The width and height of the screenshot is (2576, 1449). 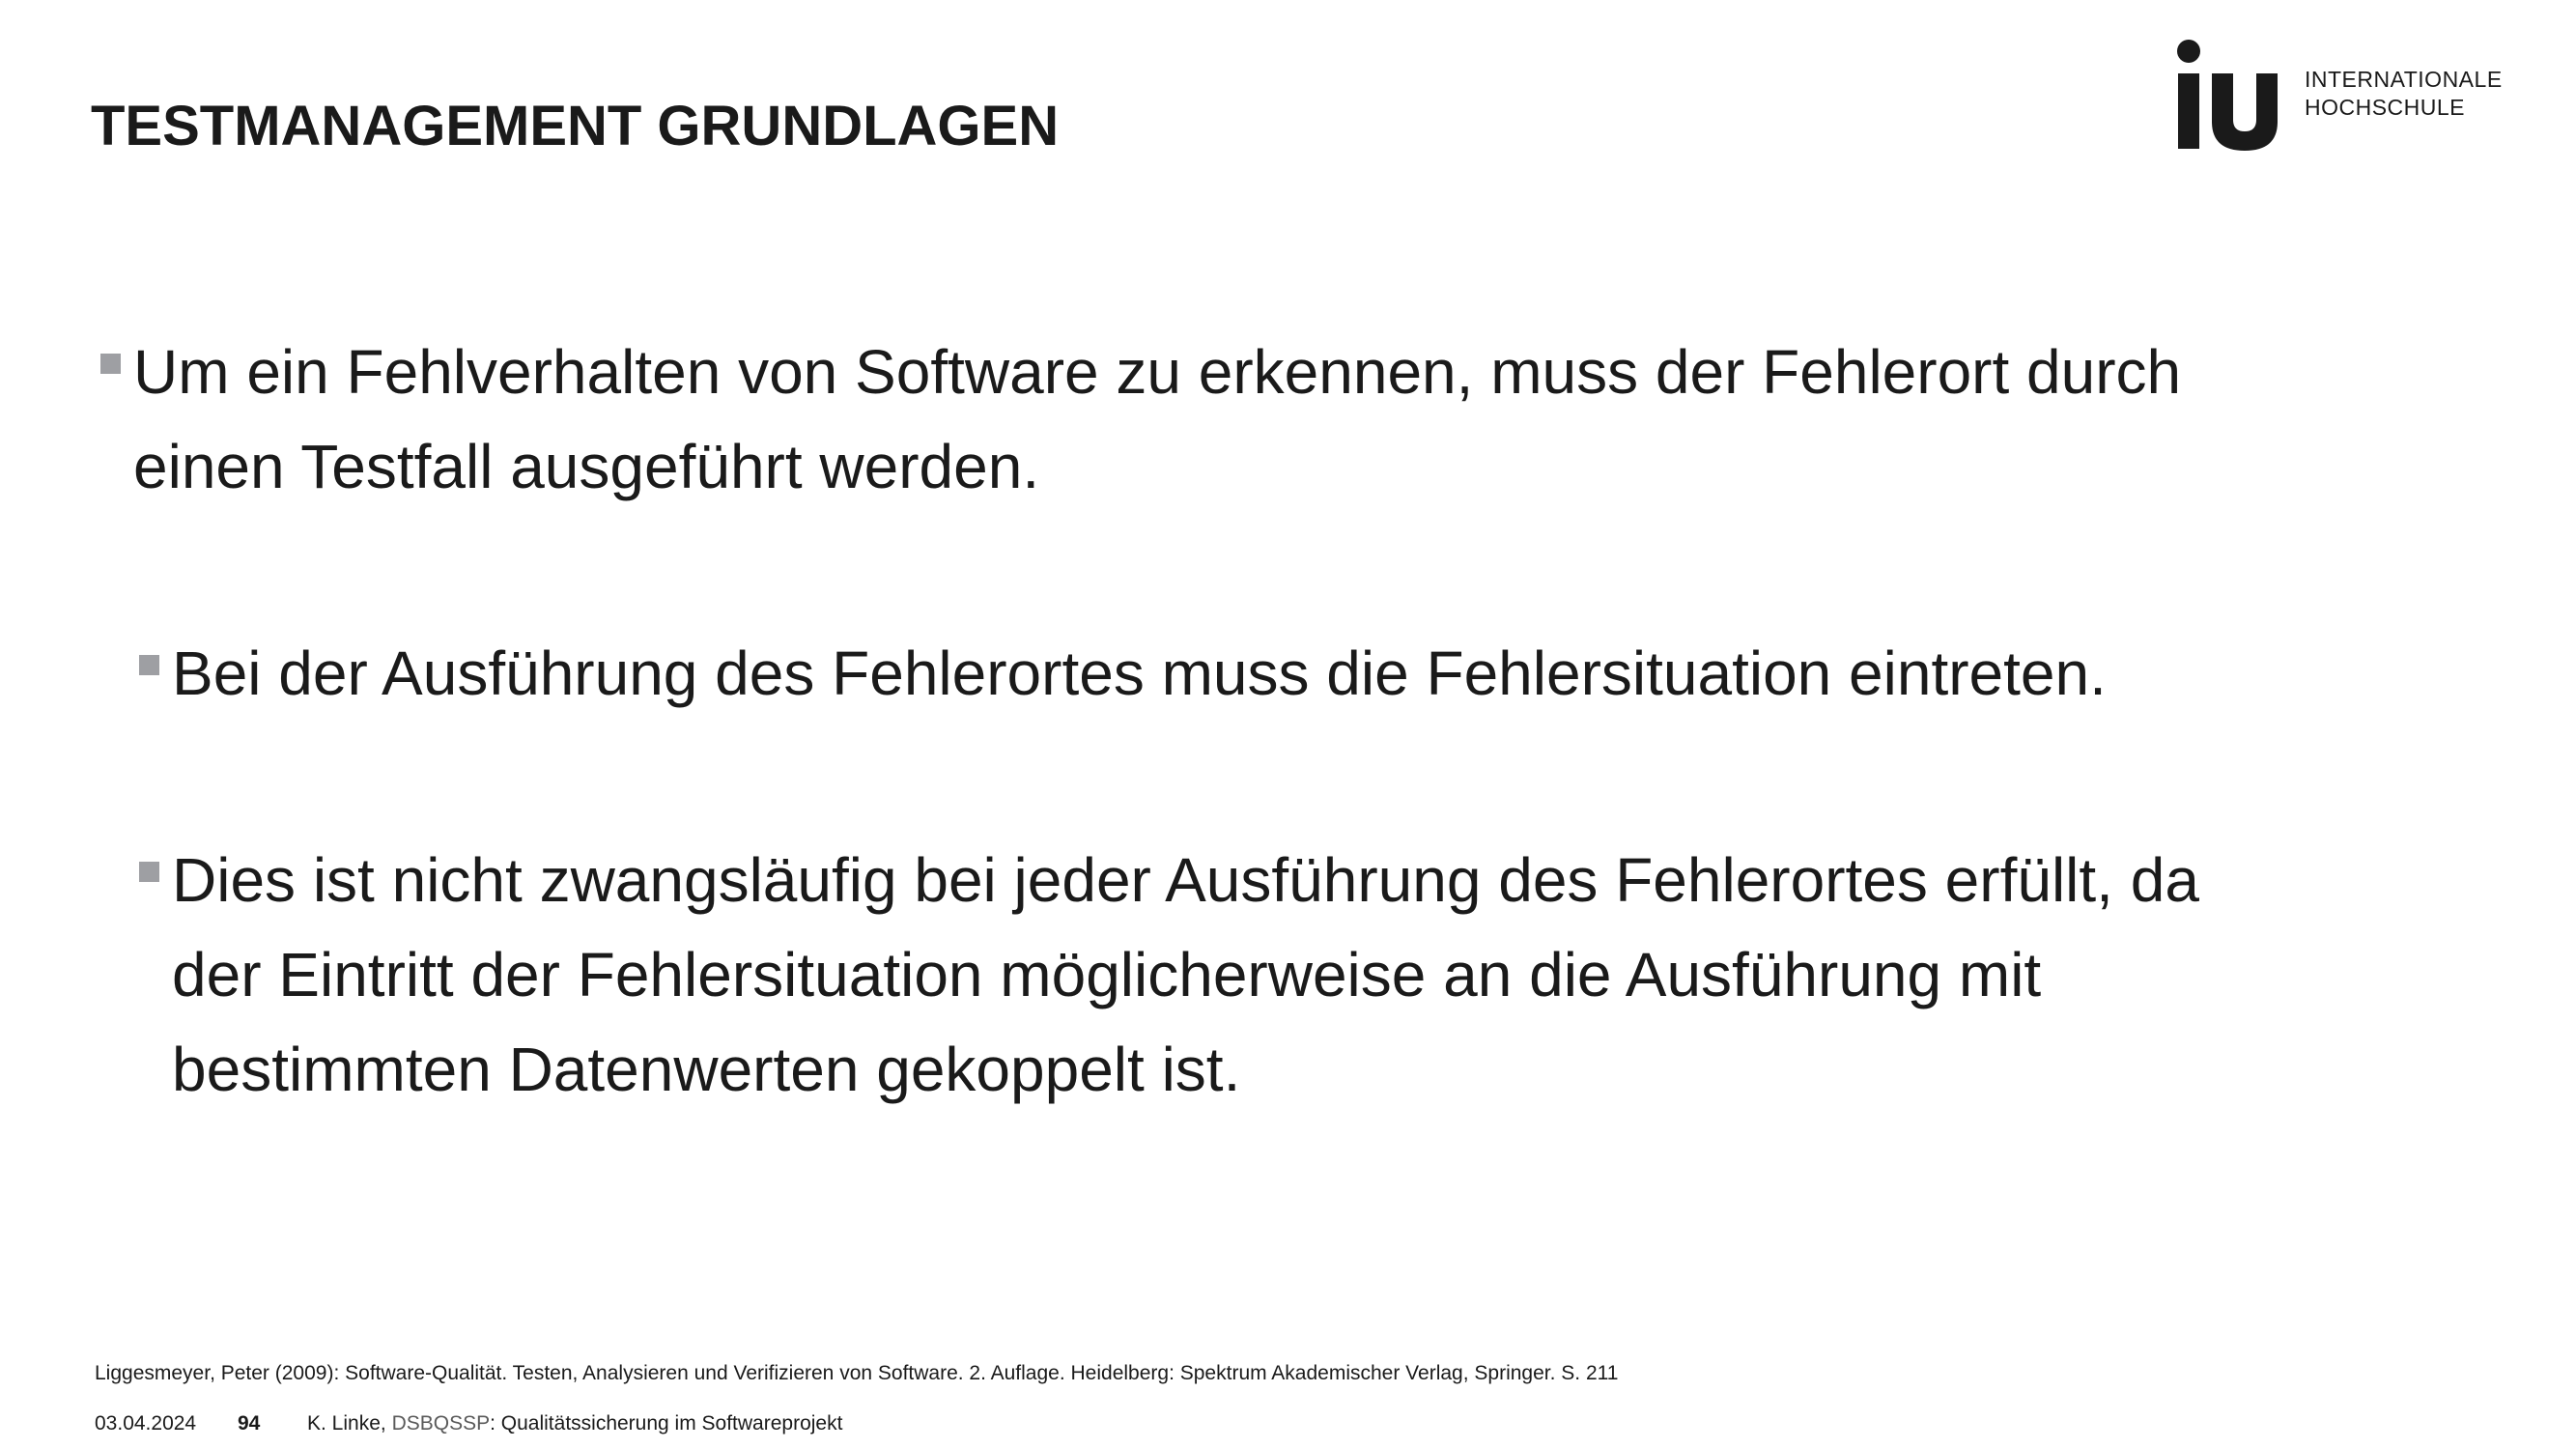 I want to click on course-title: : Qualitätssicherung im Softwareprojekt, so click(x=666, y=1423).